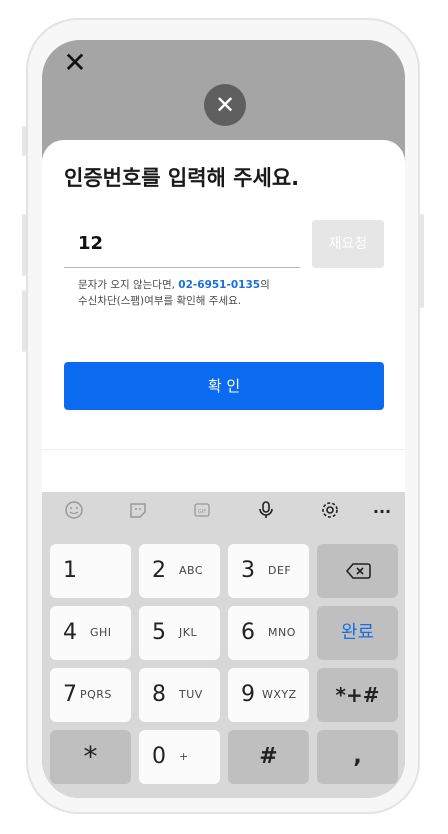 The image size is (448, 834). I want to click on comma-label: ,, so click(357, 756).